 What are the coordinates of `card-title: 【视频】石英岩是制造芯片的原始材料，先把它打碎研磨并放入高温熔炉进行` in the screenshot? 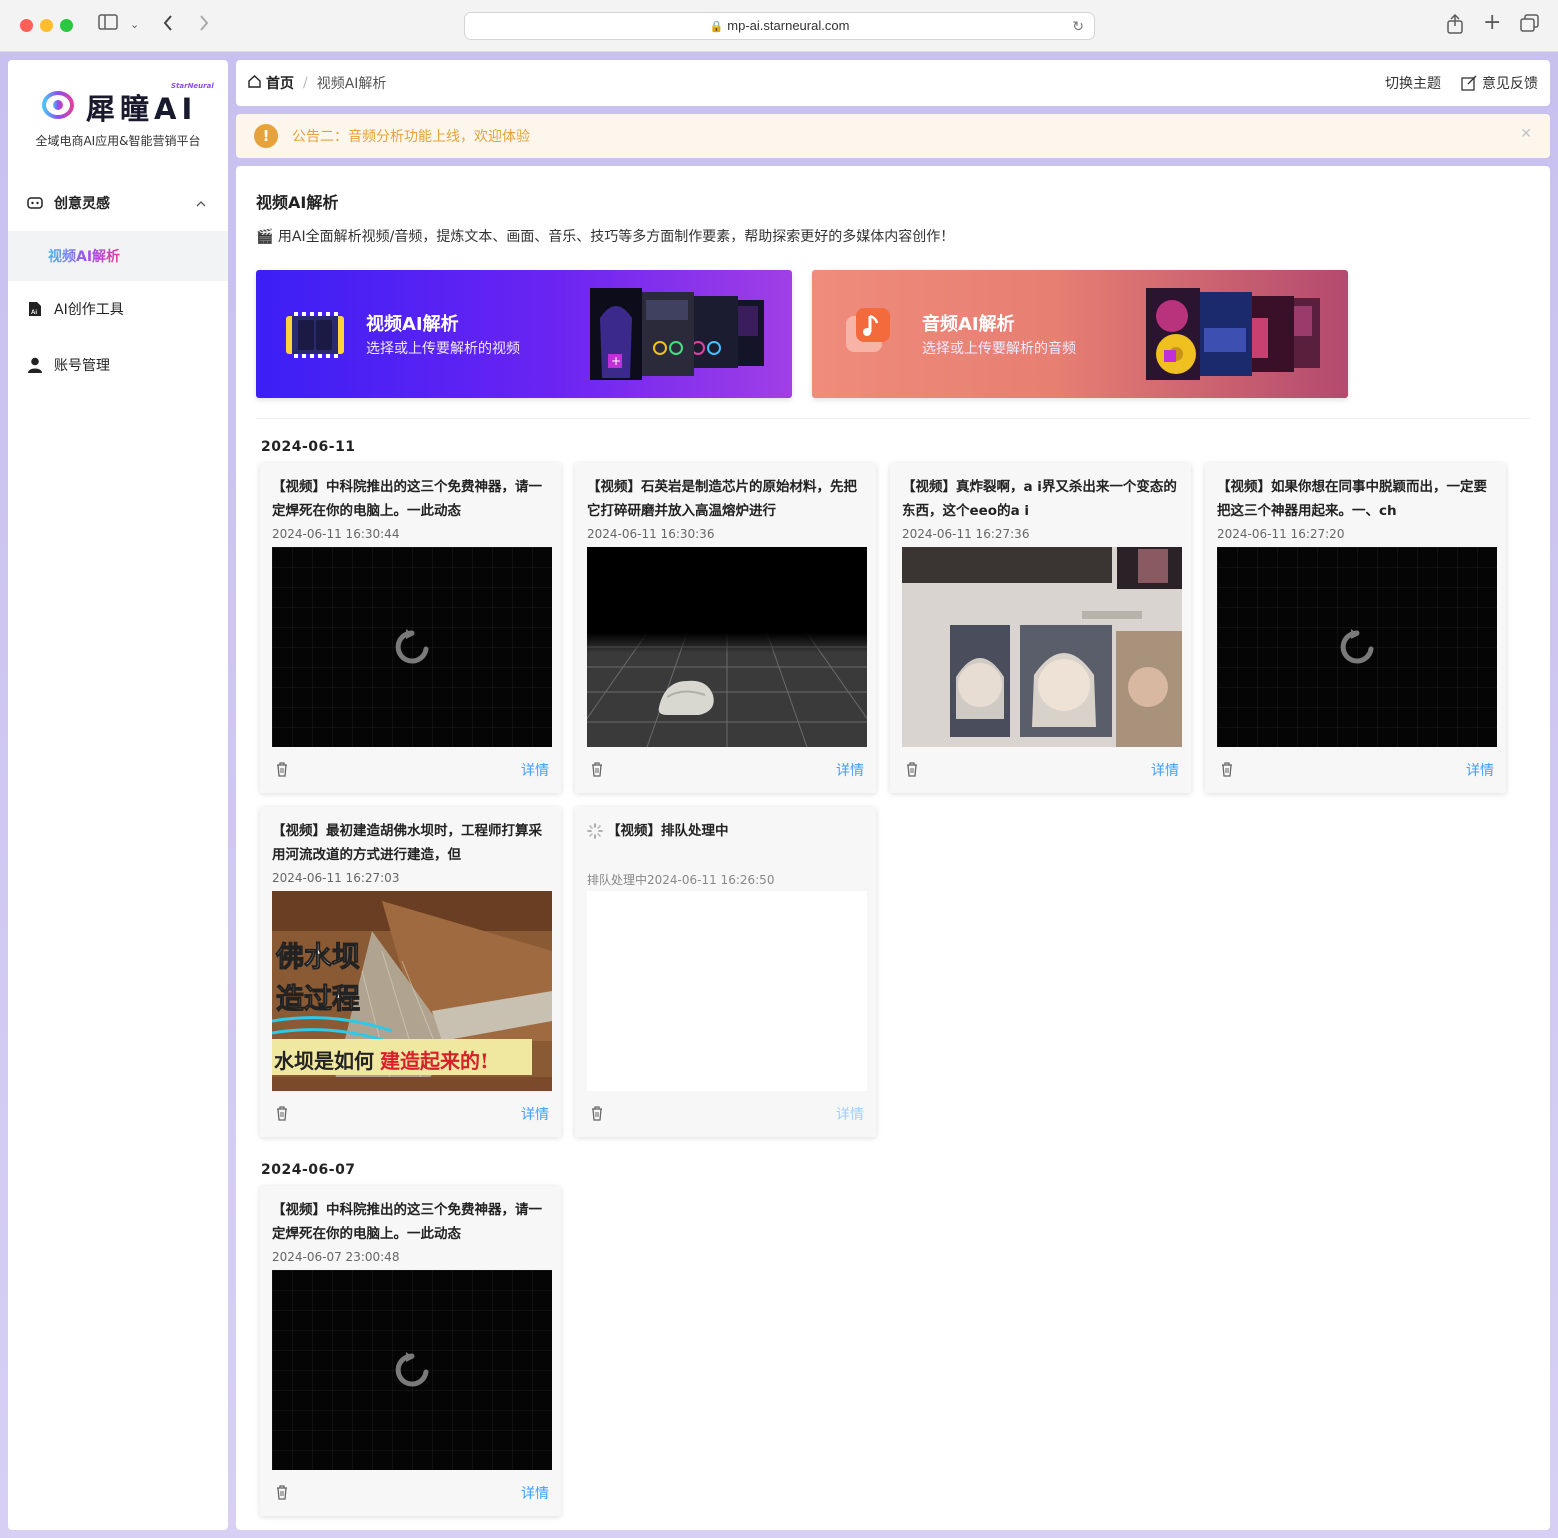 It's located at (722, 499).